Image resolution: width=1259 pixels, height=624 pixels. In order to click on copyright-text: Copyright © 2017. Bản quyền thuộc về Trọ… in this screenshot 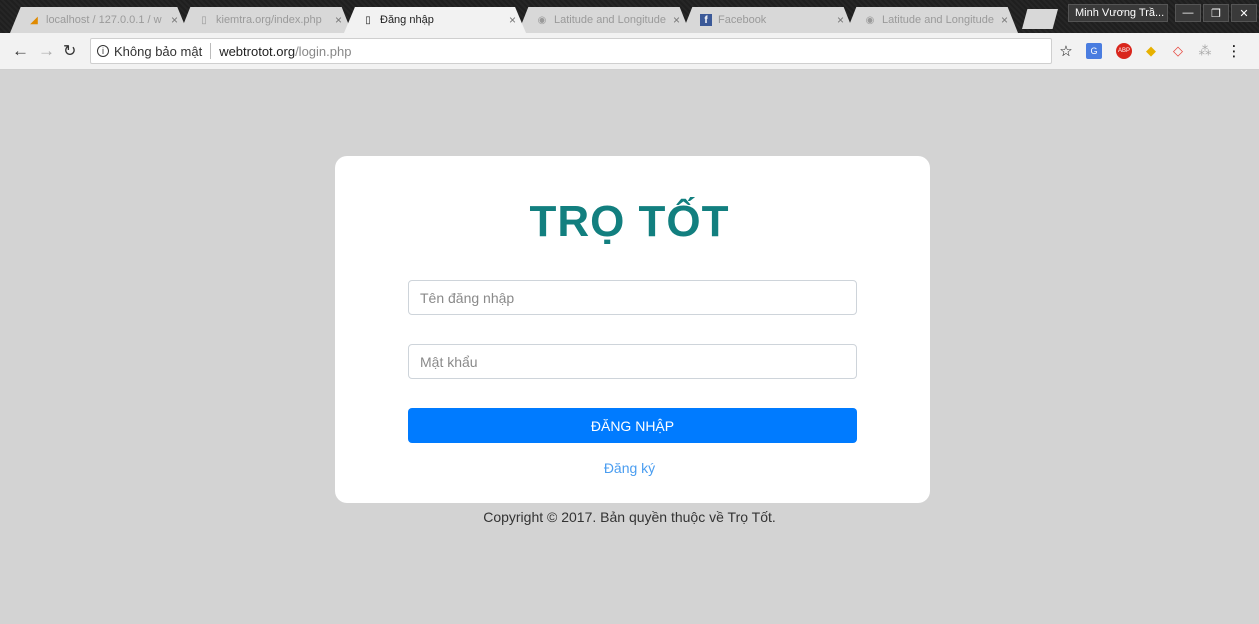, I will do `click(629, 517)`.